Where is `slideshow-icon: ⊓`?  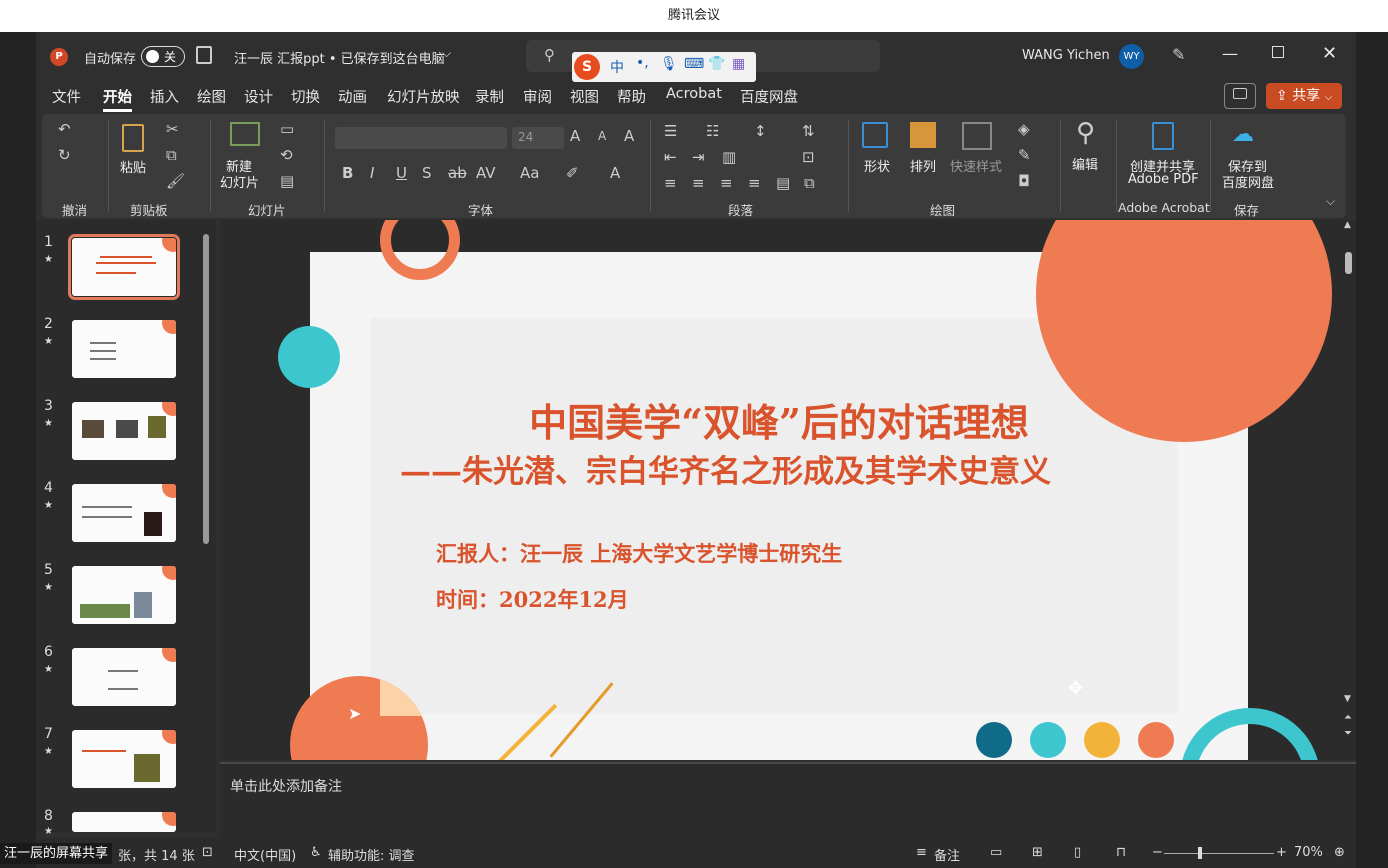
slideshow-icon: ⊓ is located at coordinates (1121, 852).